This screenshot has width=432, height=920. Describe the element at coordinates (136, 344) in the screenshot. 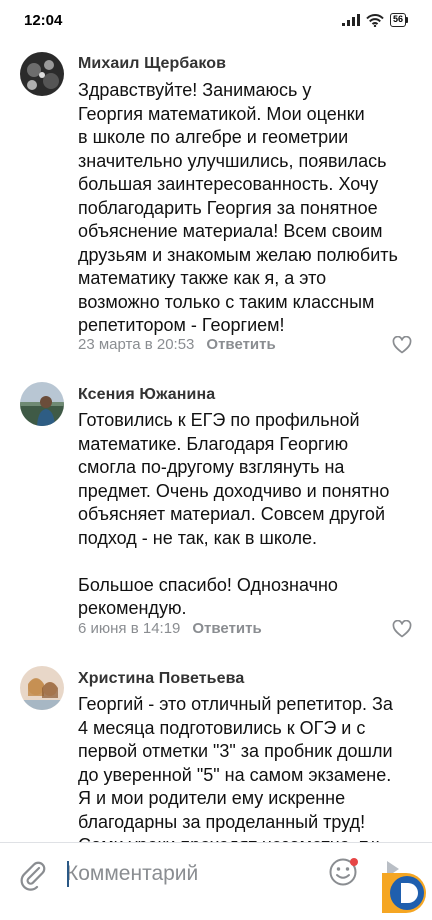

I see `comment-date: 23 марта в 20:53` at that location.